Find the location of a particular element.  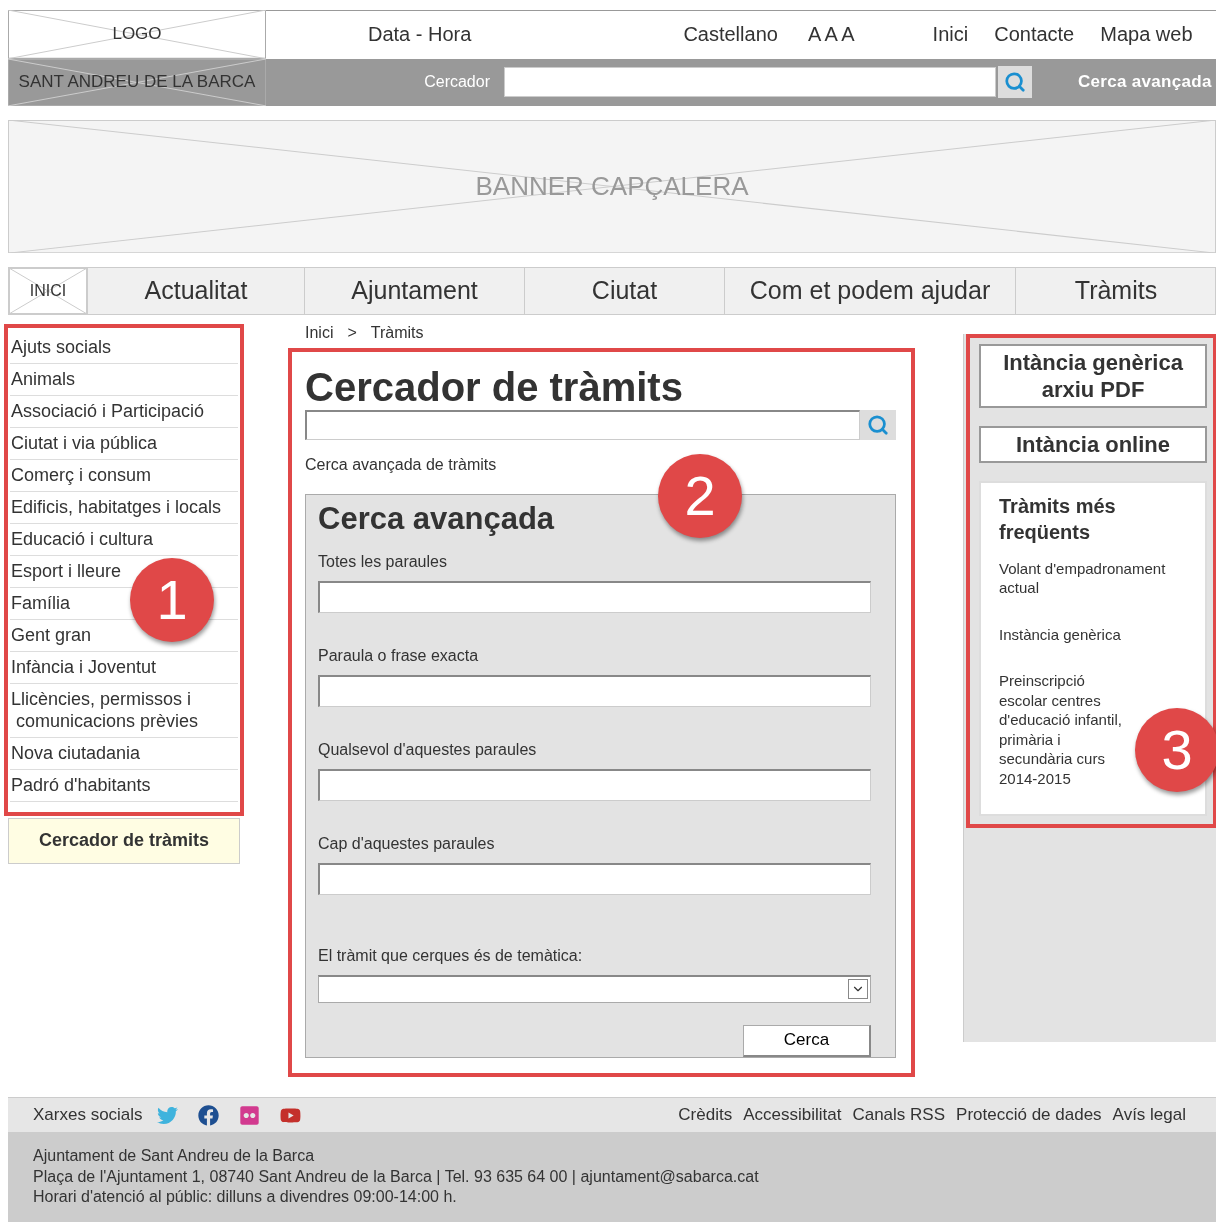

category-link: Infància i Joventut is located at coordinates (124, 667).